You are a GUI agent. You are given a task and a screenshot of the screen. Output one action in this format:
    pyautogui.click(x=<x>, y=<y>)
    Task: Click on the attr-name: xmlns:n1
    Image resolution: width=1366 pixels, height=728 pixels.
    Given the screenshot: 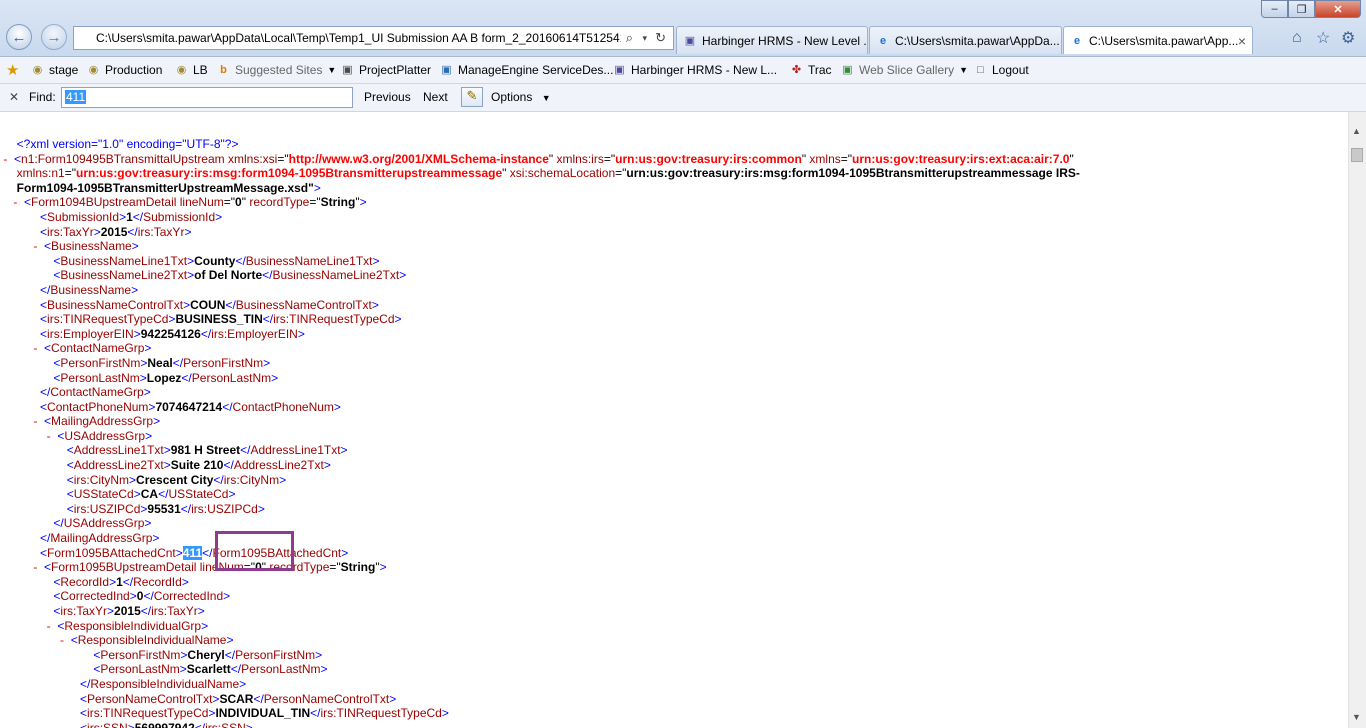 What is the action you would take?
    pyautogui.click(x=40, y=173)
    